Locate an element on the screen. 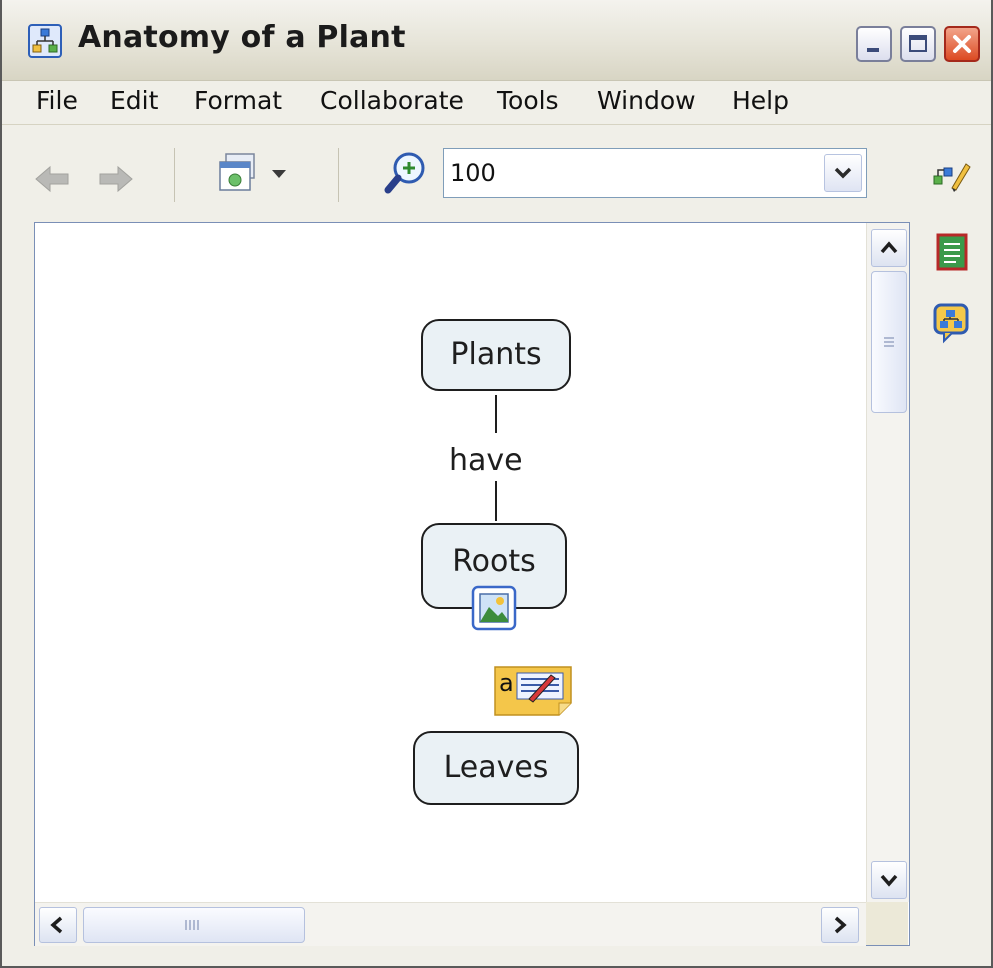 This screenshot has height=968, width=993. close-icon is located at coordinates (962, 44).